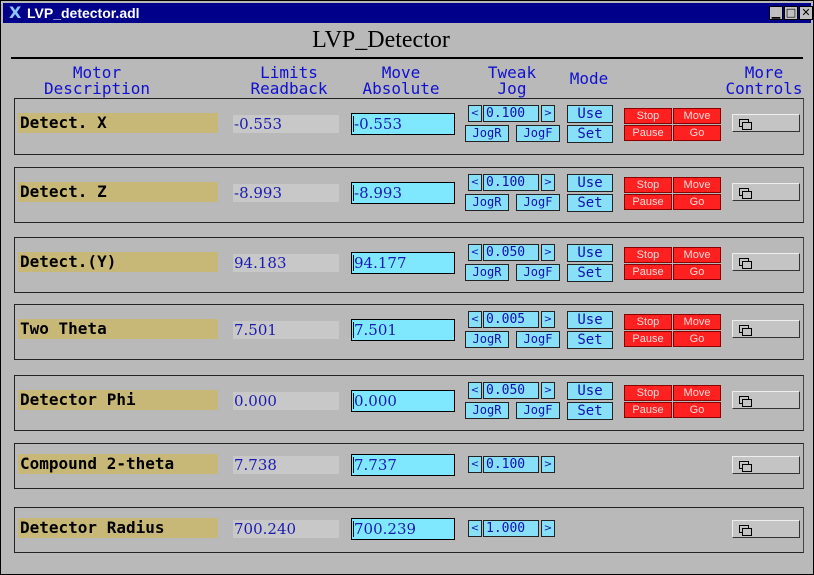  I want to click on motor-description: Detector Radius, so click(118, 528).